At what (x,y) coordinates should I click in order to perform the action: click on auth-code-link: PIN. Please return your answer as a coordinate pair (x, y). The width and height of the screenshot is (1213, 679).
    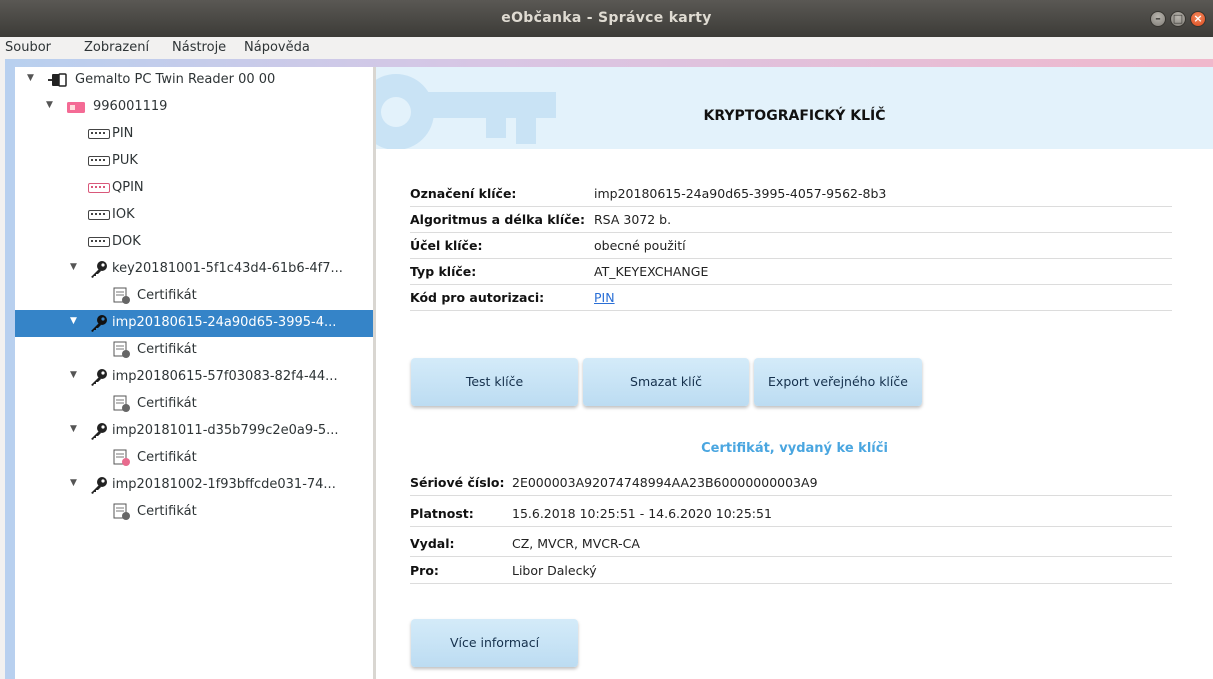
    Looking at the image, I should click on (604, 297).